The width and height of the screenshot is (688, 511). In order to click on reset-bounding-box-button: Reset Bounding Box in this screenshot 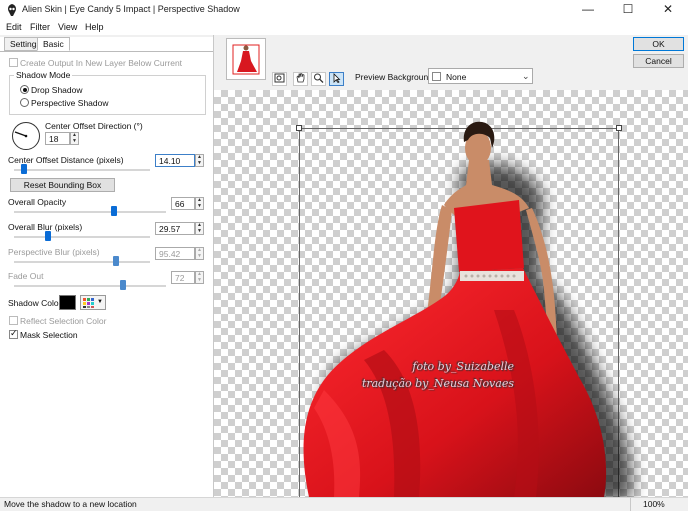, I will do `click(62, 185)`.